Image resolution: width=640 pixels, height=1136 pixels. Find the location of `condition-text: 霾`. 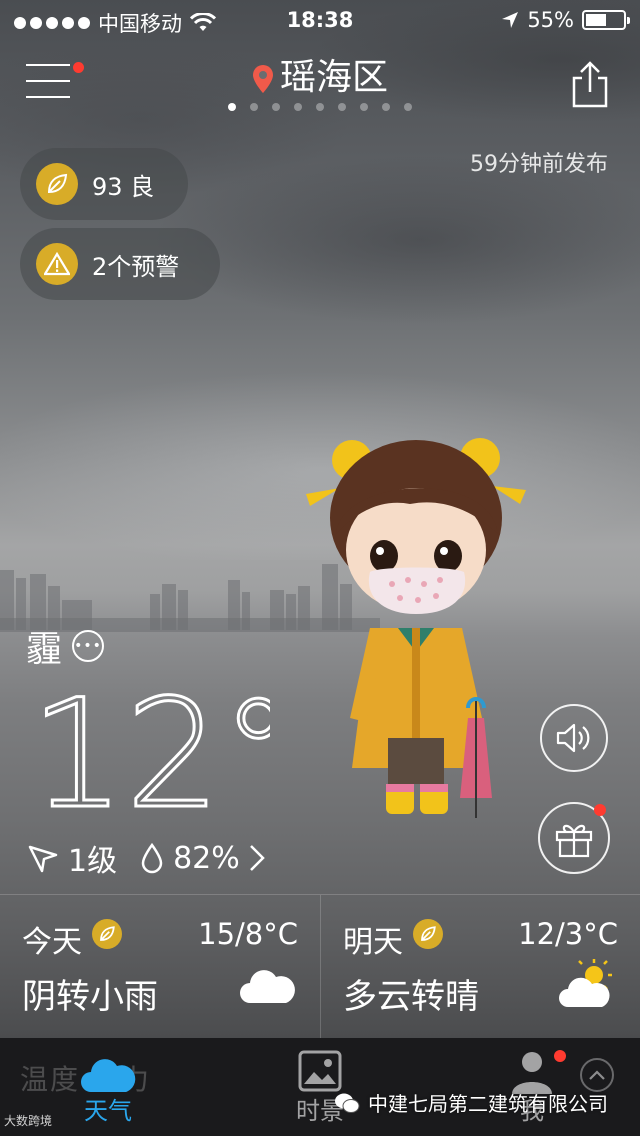

condition-text: 霾 is located at coordinates (44, 649).